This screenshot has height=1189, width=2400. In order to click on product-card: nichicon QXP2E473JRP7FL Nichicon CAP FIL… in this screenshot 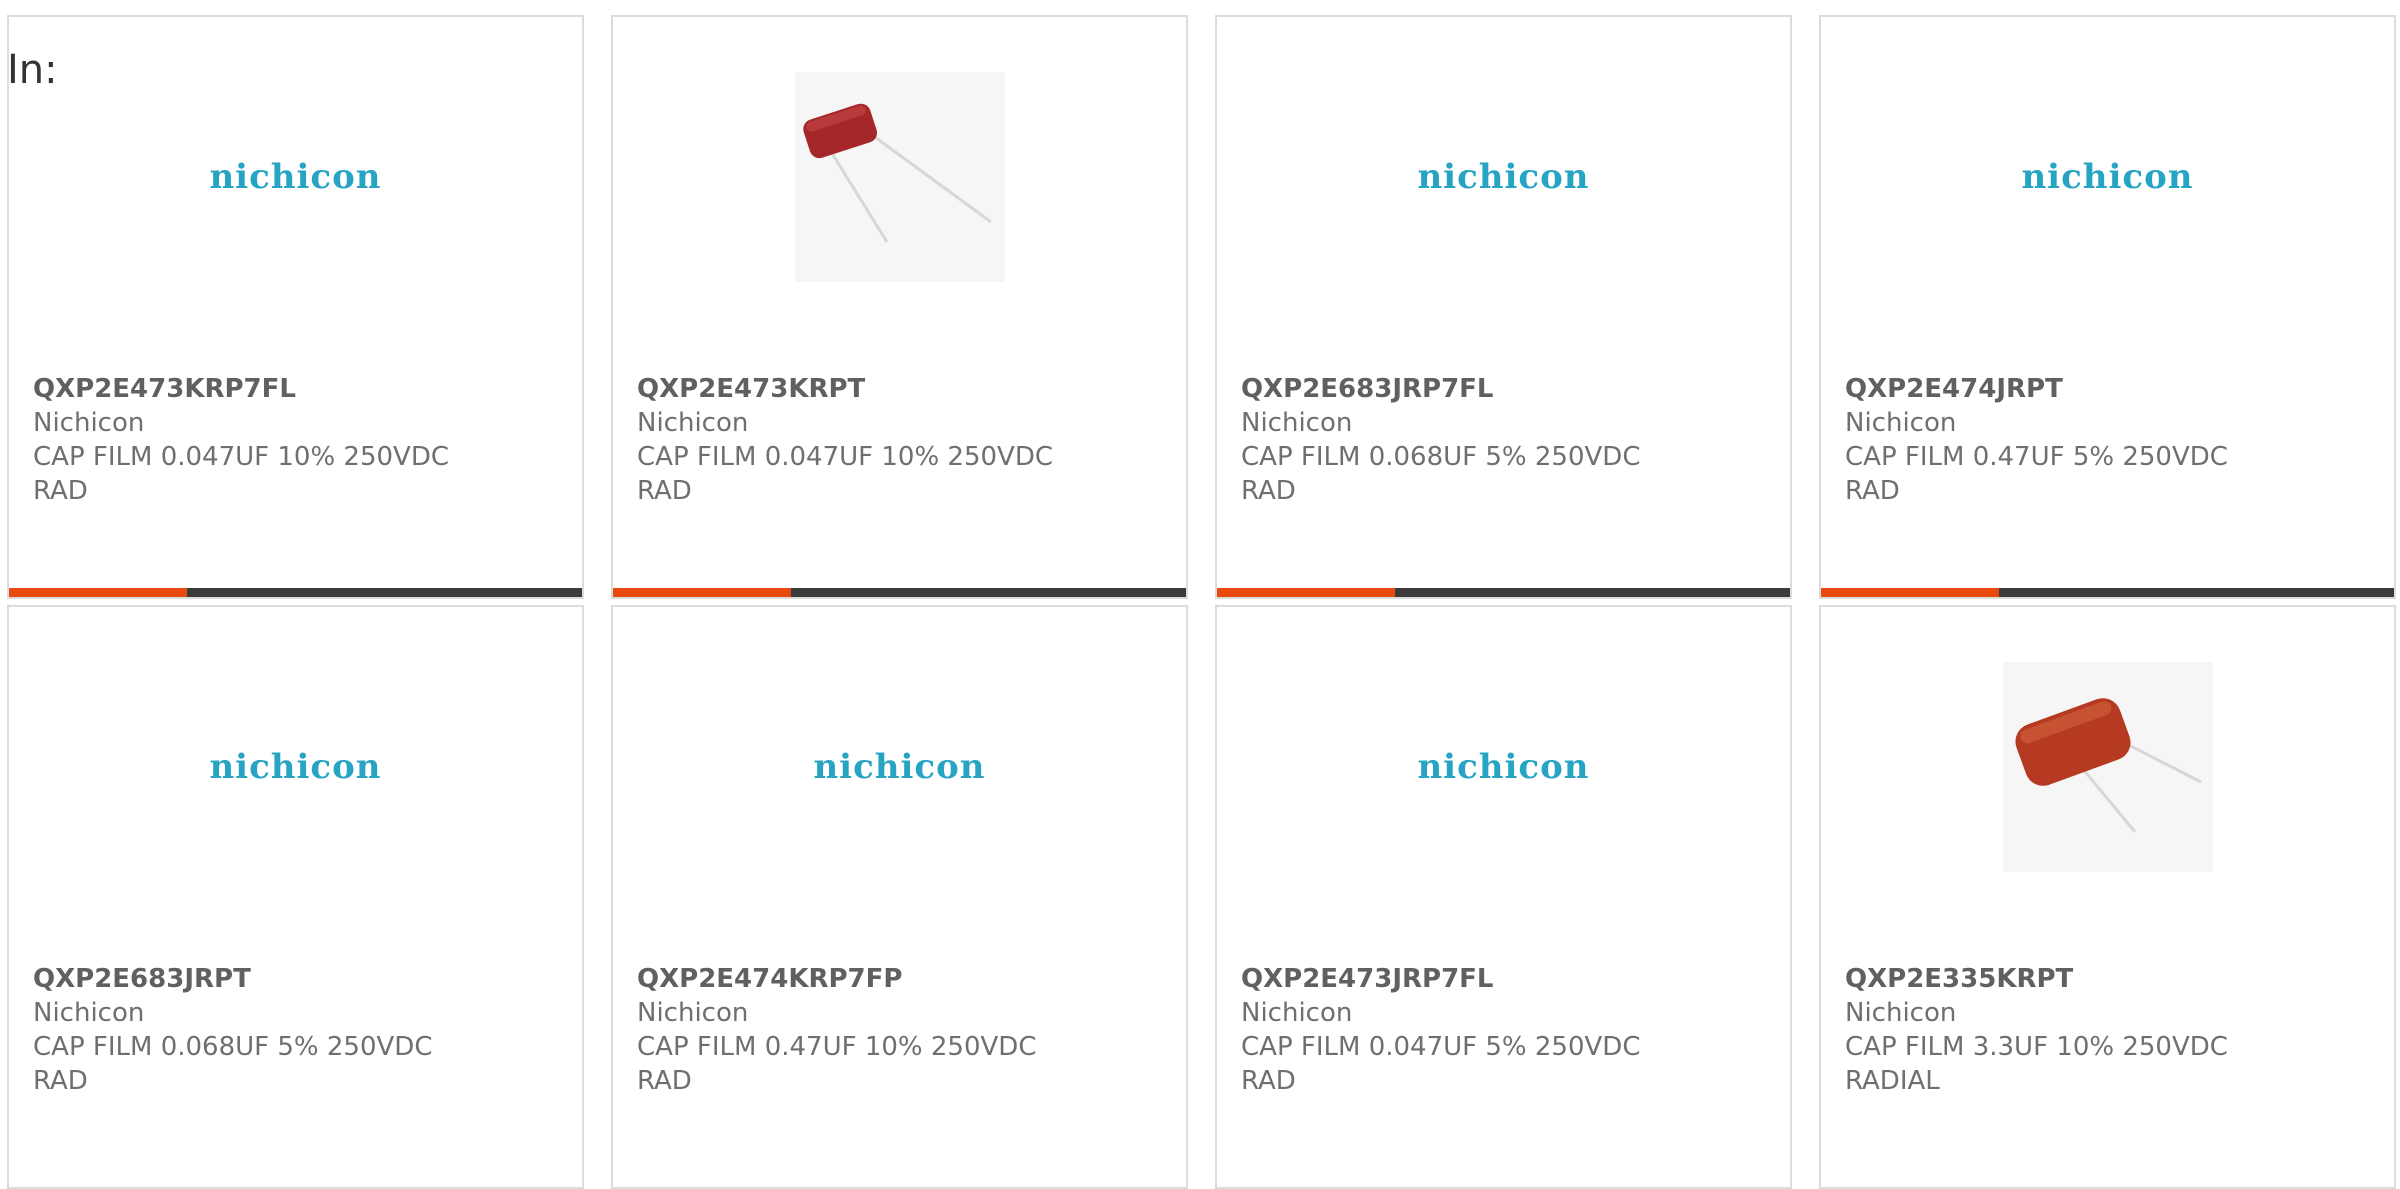, I will do `click(1503, 897)`.